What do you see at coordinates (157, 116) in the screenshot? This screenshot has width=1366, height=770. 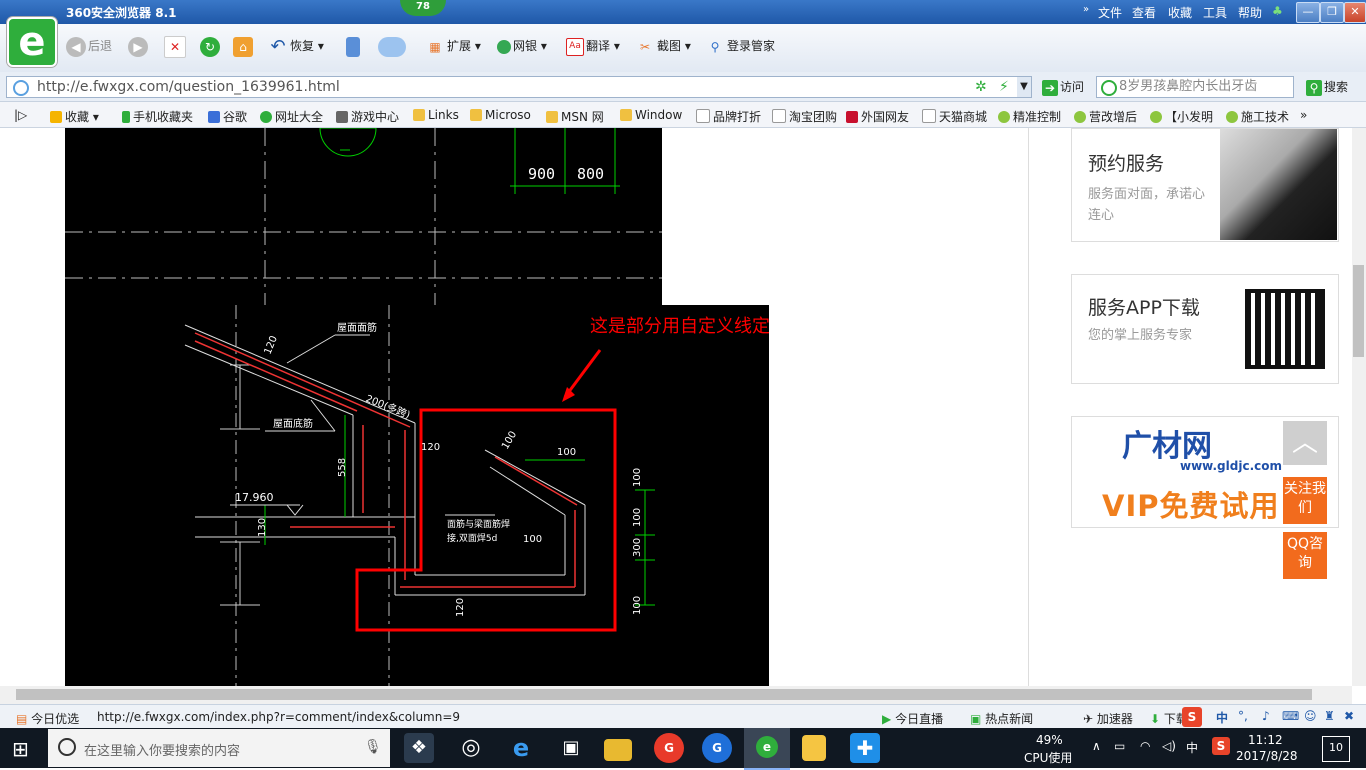 I see `bookmark-mobile: 手机收藏夹` at bounding box center [157, 116].